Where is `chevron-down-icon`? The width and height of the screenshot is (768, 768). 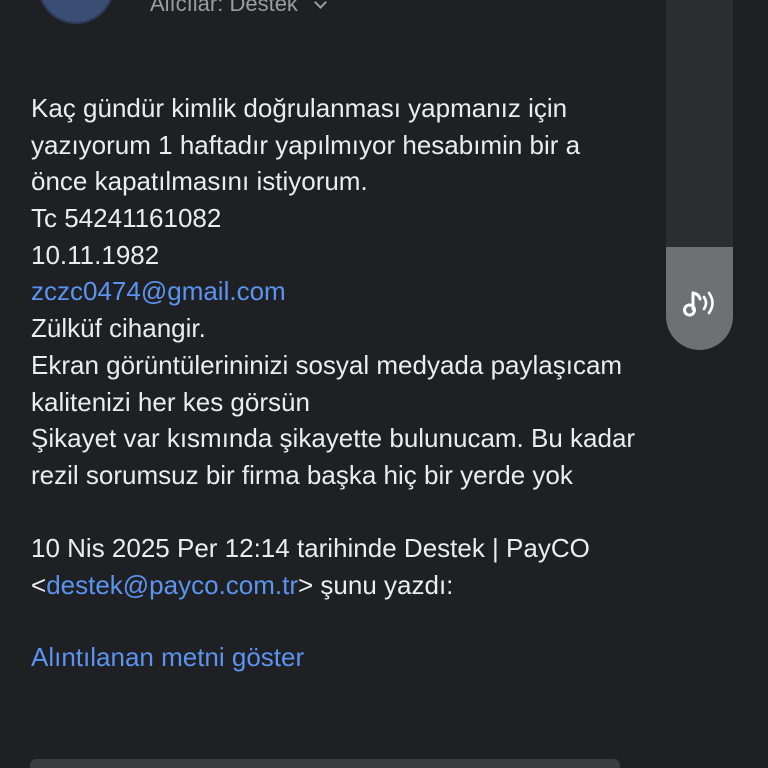 chevron-down-icon is located at coordinates (320, 4).